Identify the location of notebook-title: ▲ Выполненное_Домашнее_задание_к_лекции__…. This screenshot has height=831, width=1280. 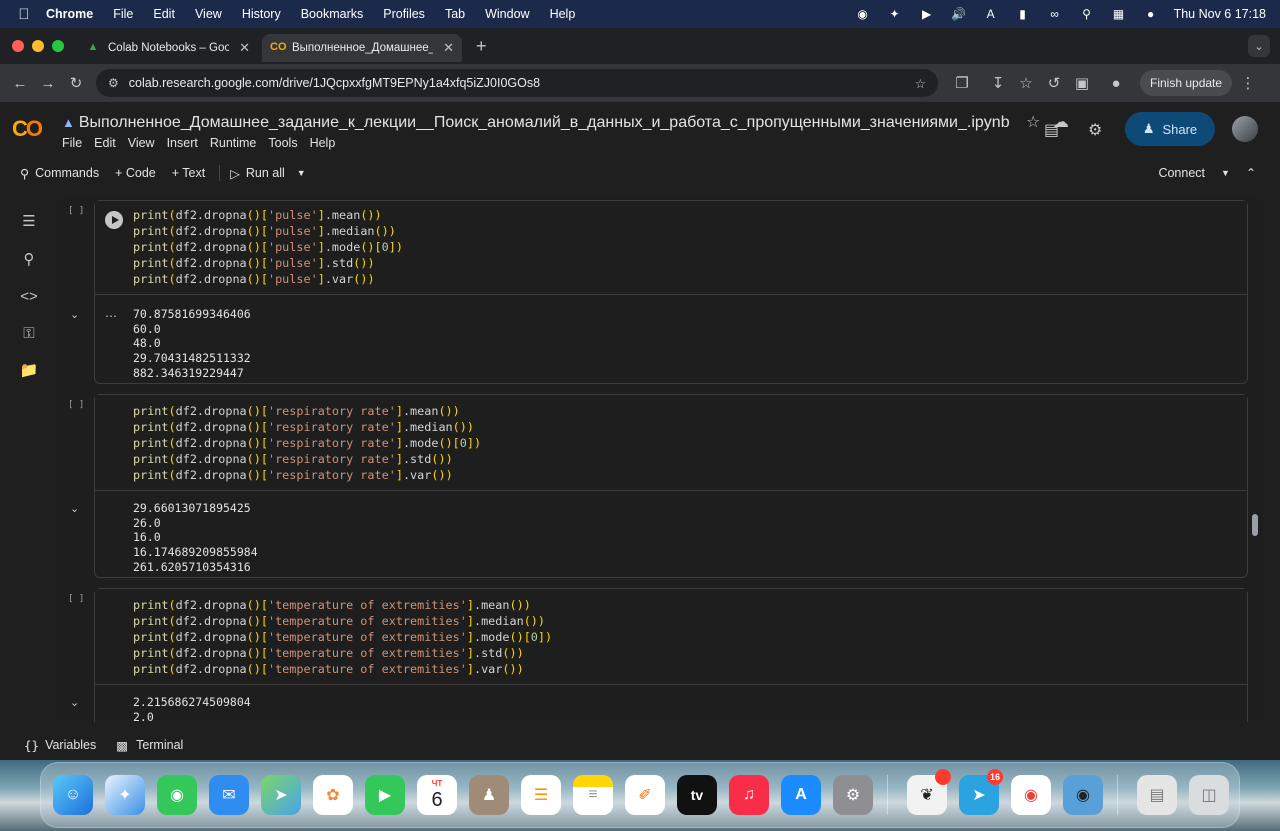
(565, 122).